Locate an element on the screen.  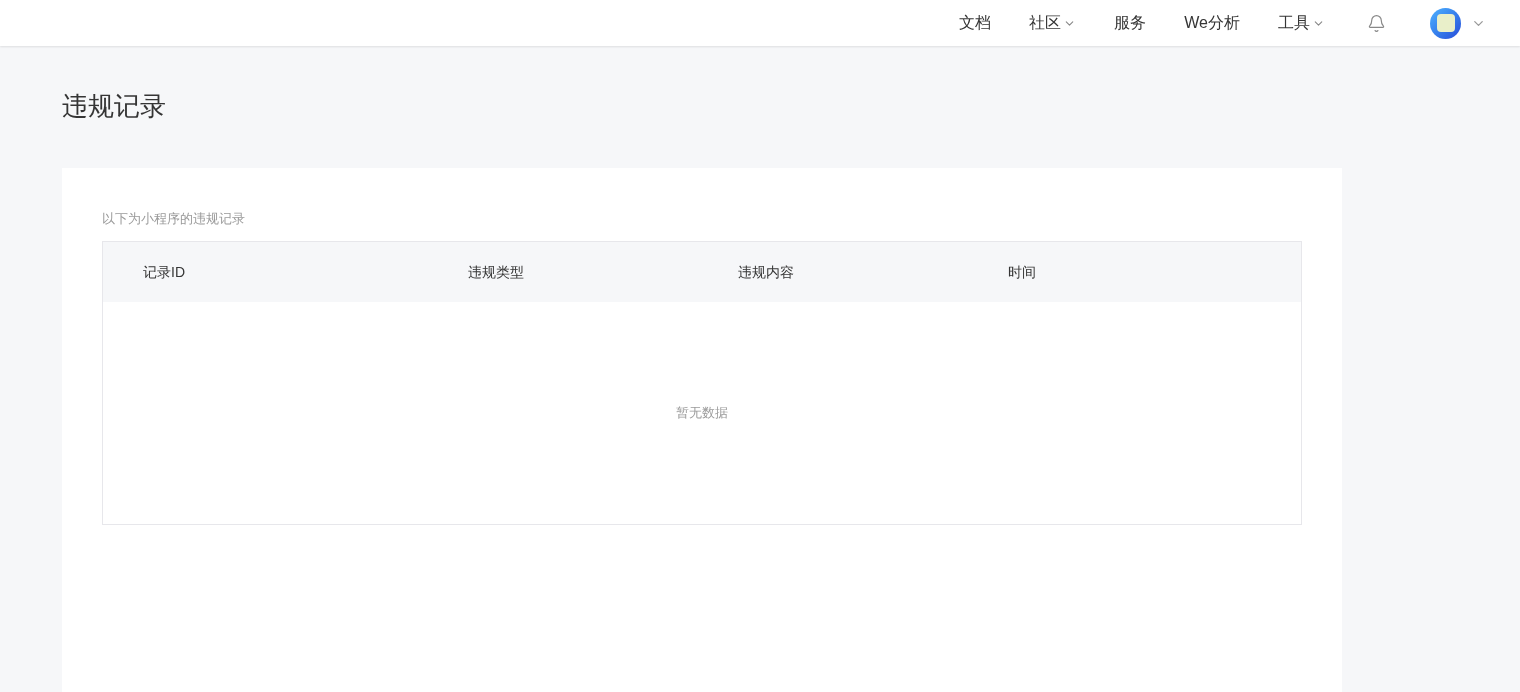
nav-link: 工具 is located at coordinates (1301, 23).